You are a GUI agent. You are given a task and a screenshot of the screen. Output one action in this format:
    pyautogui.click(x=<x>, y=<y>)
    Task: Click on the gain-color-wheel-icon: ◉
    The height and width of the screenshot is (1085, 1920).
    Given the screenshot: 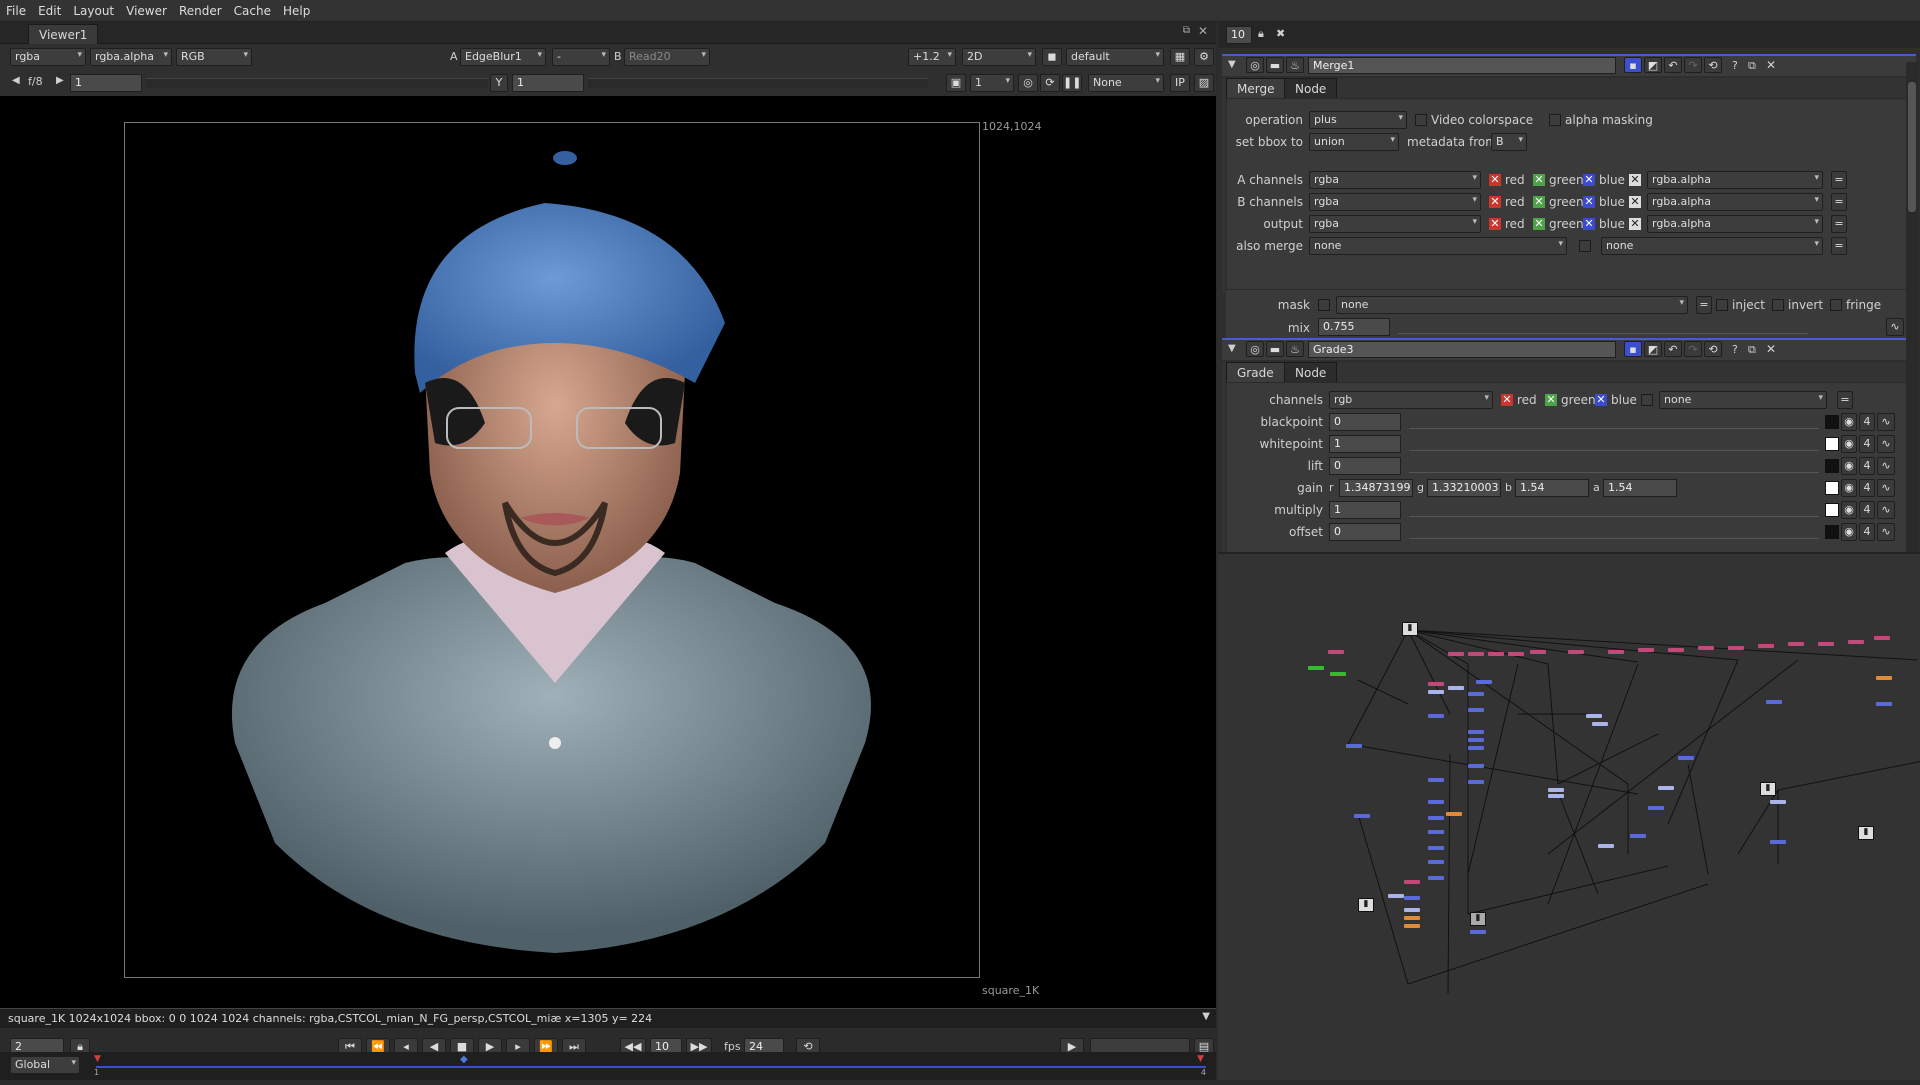 What is the action you would take?
    pyautogui.click(x=1849, y=488)
    